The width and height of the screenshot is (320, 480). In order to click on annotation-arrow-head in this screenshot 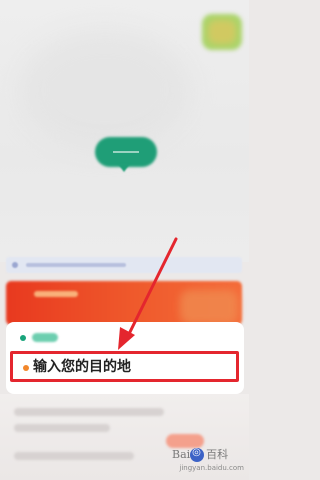, I will do `click(126, 338)`.